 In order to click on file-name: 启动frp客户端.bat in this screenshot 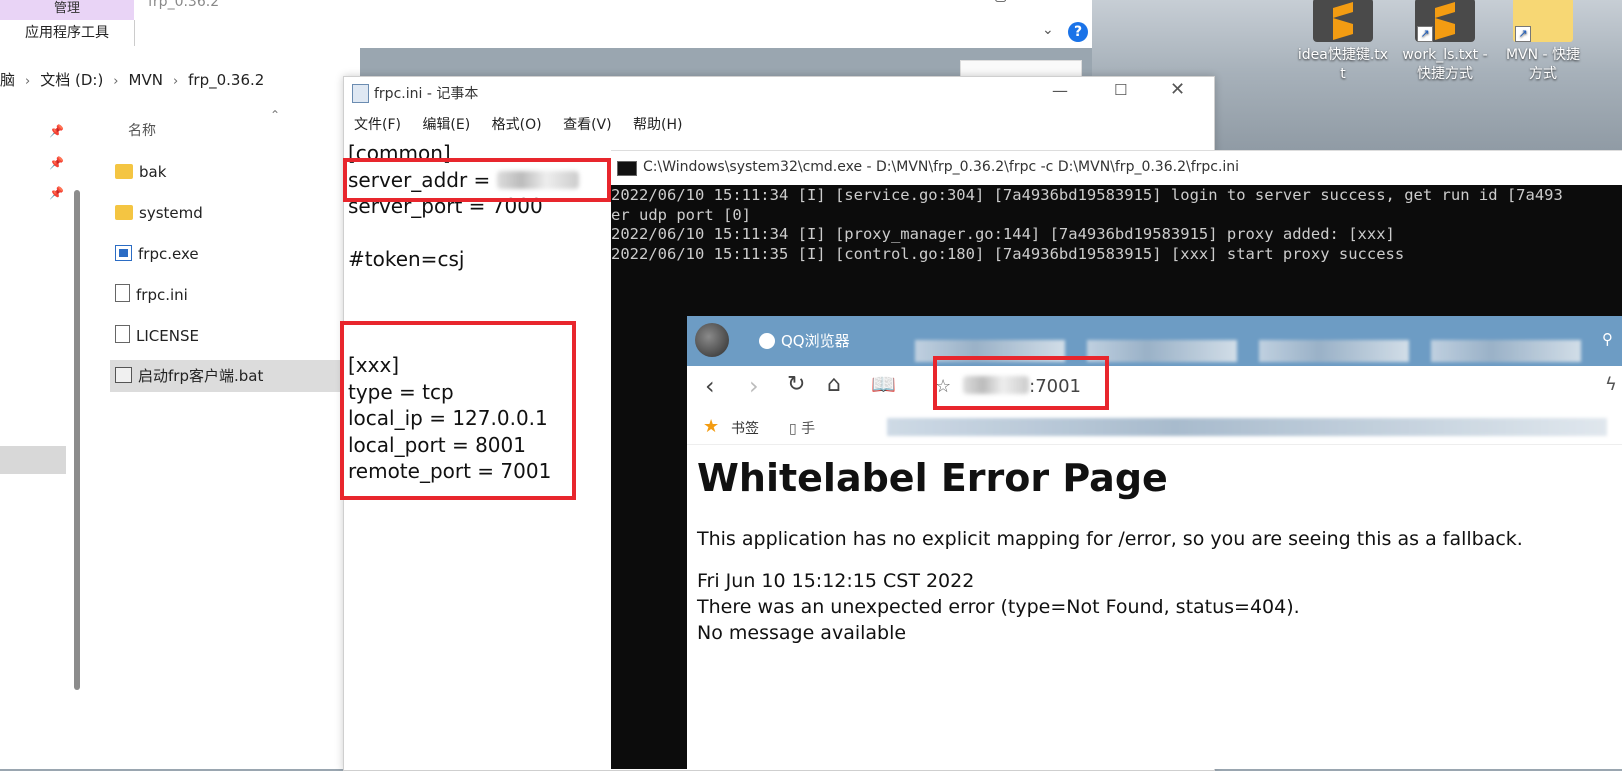, I will do `click(201, 376)`.